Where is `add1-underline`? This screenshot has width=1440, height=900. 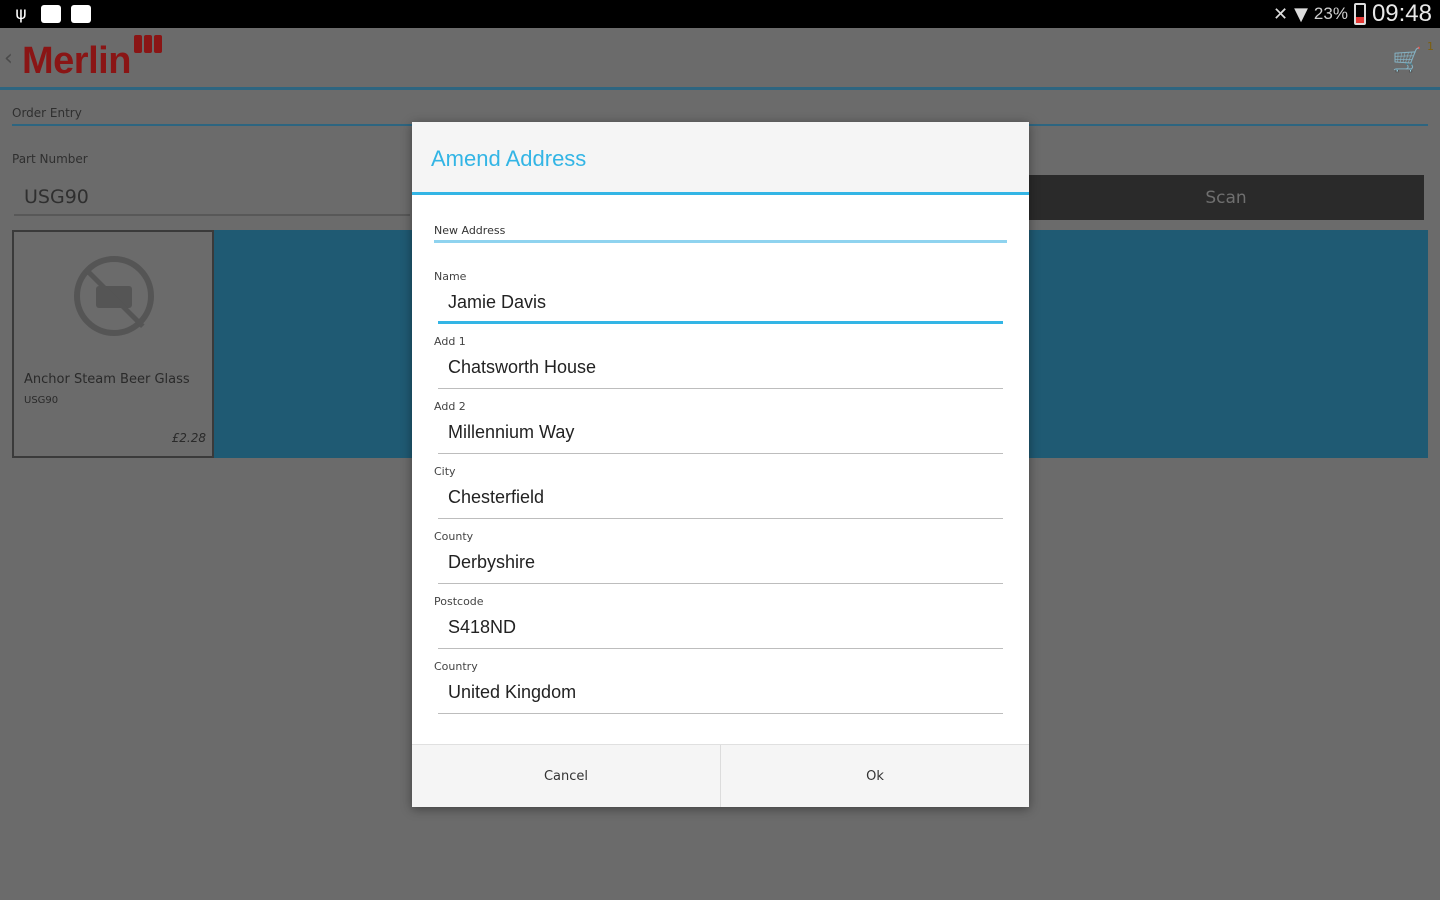 add1-underline is located at coordinates (720, 388).